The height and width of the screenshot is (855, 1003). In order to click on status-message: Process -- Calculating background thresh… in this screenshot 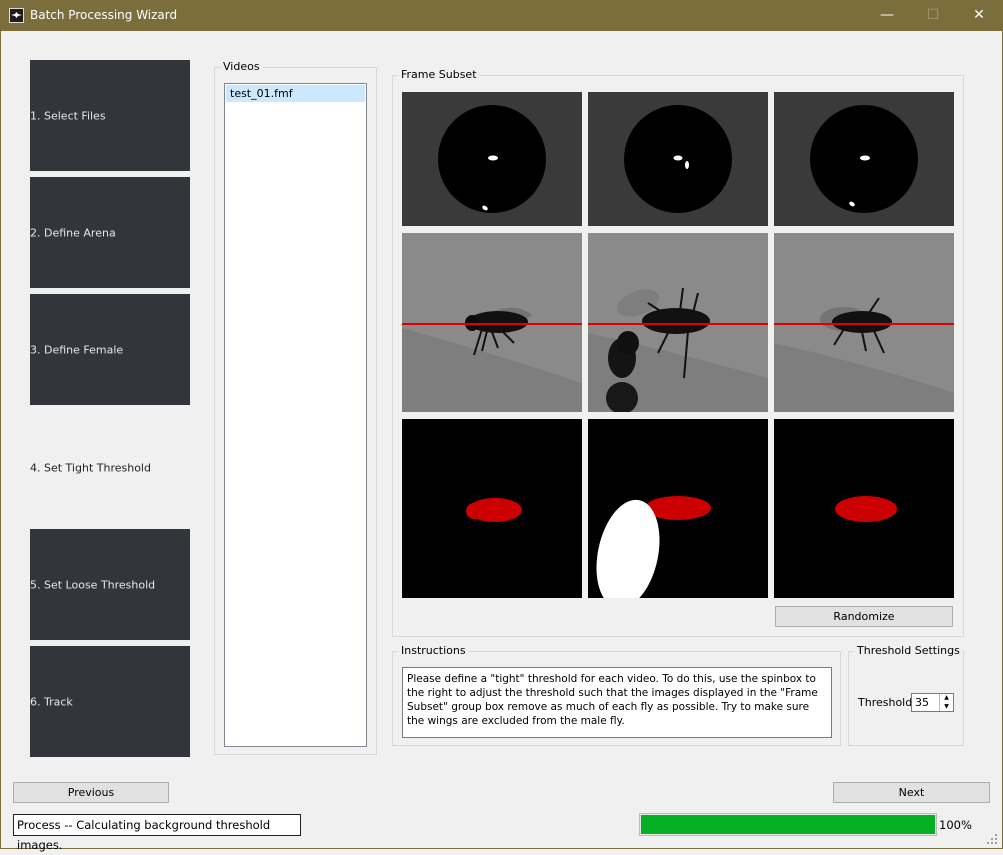, I will do `click(157, 833)`.